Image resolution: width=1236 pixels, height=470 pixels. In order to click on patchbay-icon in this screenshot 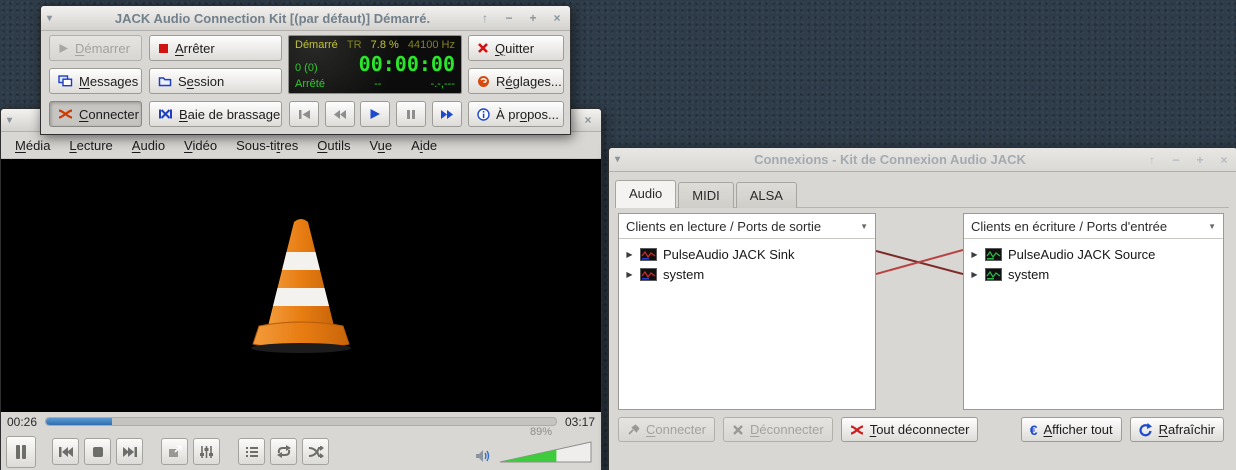, I will do `click(165, 114)`.